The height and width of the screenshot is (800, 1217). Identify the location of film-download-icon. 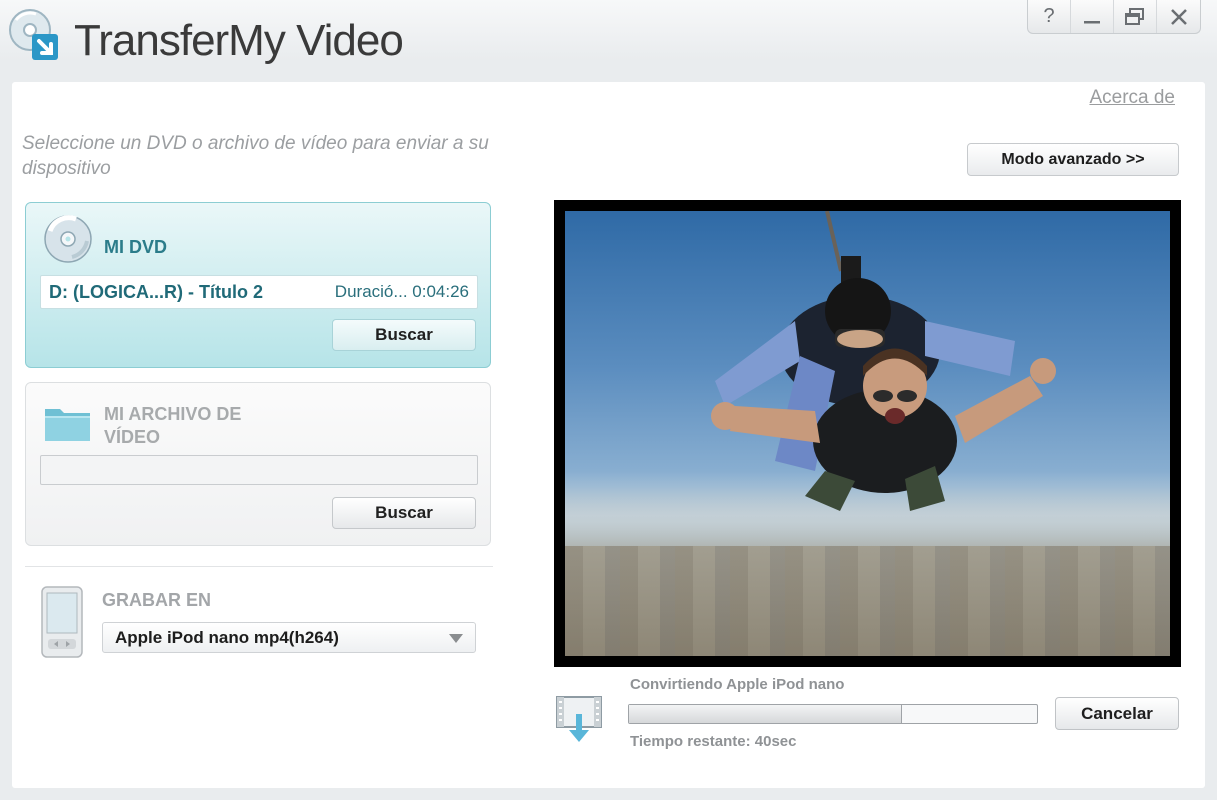
(579, 719).